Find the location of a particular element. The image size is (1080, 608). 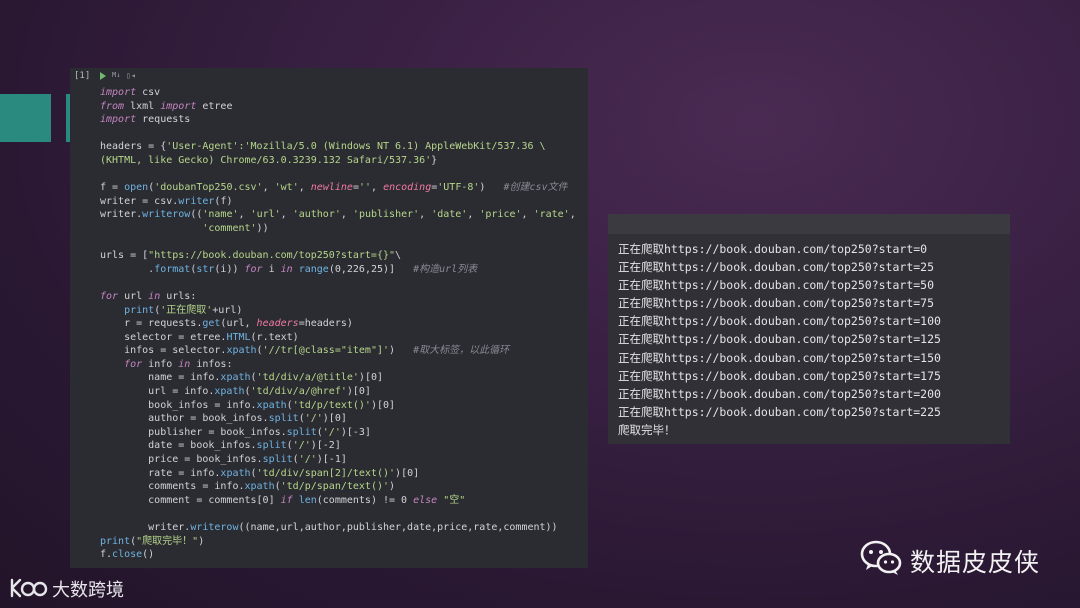

code-line: price = book_infos.split('/')[-1] is located at coordinates (344, 460).